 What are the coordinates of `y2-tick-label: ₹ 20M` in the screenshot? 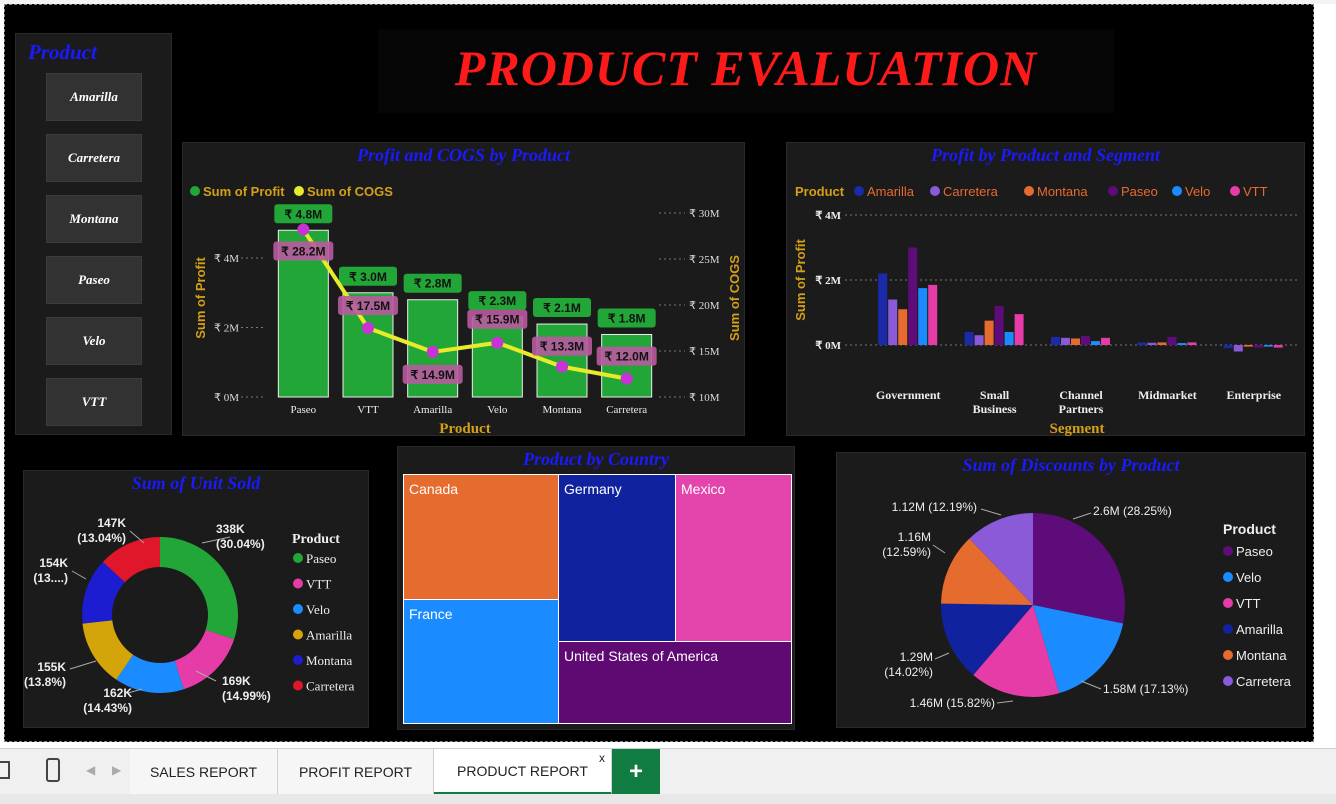 It's located at (704, 306).